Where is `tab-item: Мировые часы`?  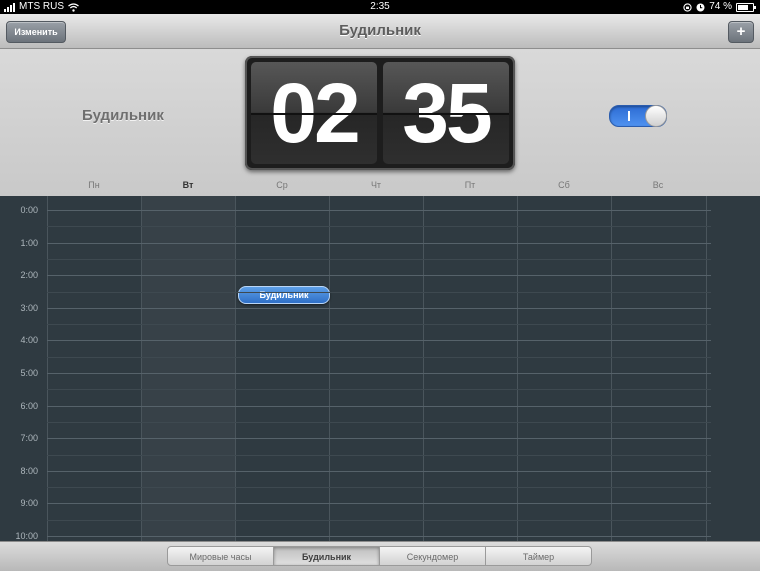
tab-item: Мировые часы is located at coordinates (220, 556).